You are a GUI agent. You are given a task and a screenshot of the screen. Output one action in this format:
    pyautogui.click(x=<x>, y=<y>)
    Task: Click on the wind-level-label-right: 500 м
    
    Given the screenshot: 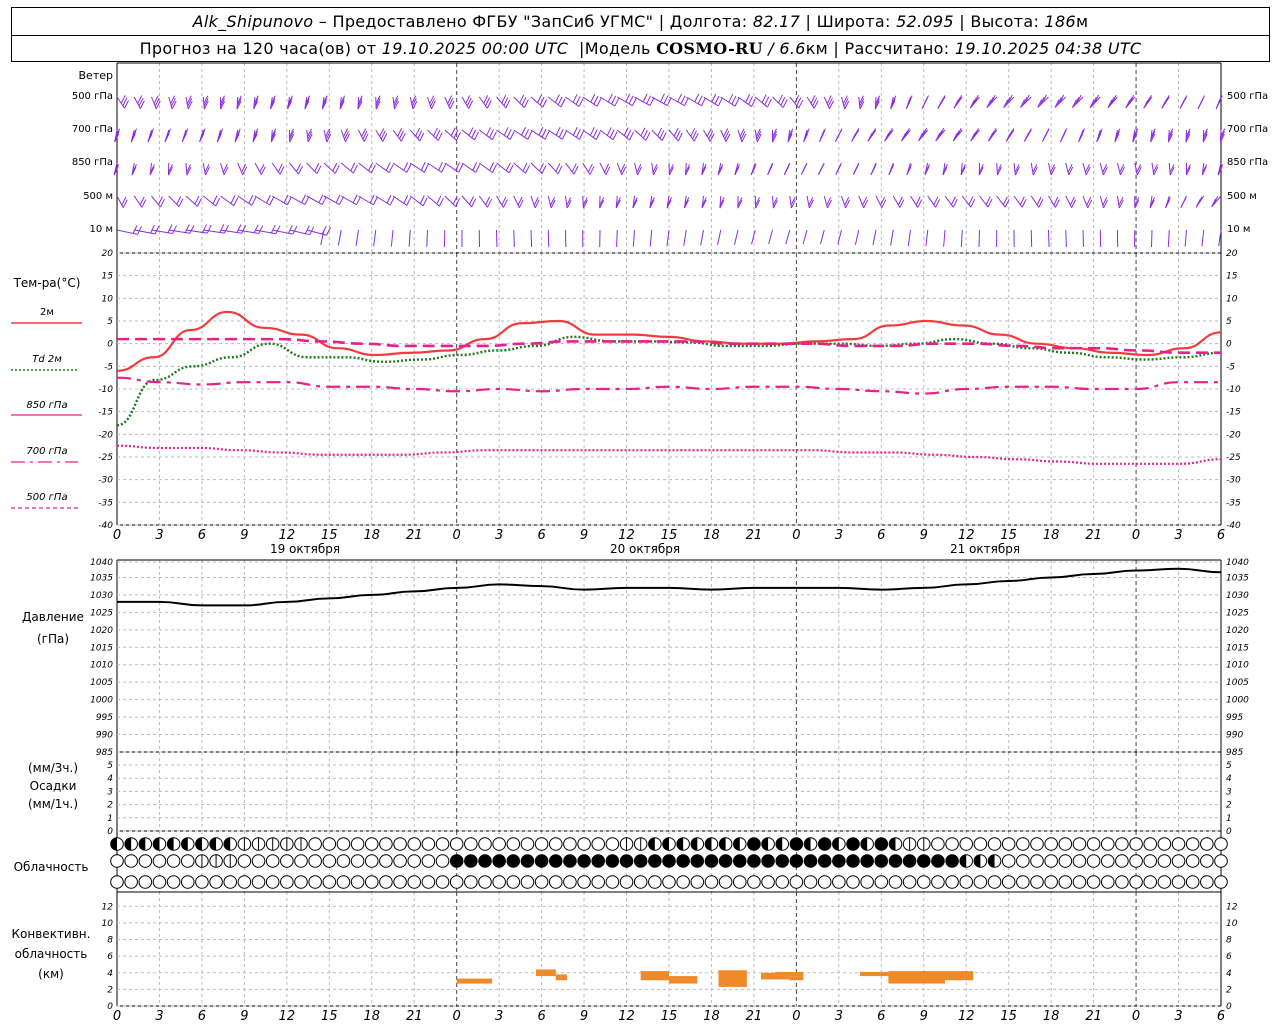 What is the action you would take?
    pyautogui.click(x=1242, y=196)
    